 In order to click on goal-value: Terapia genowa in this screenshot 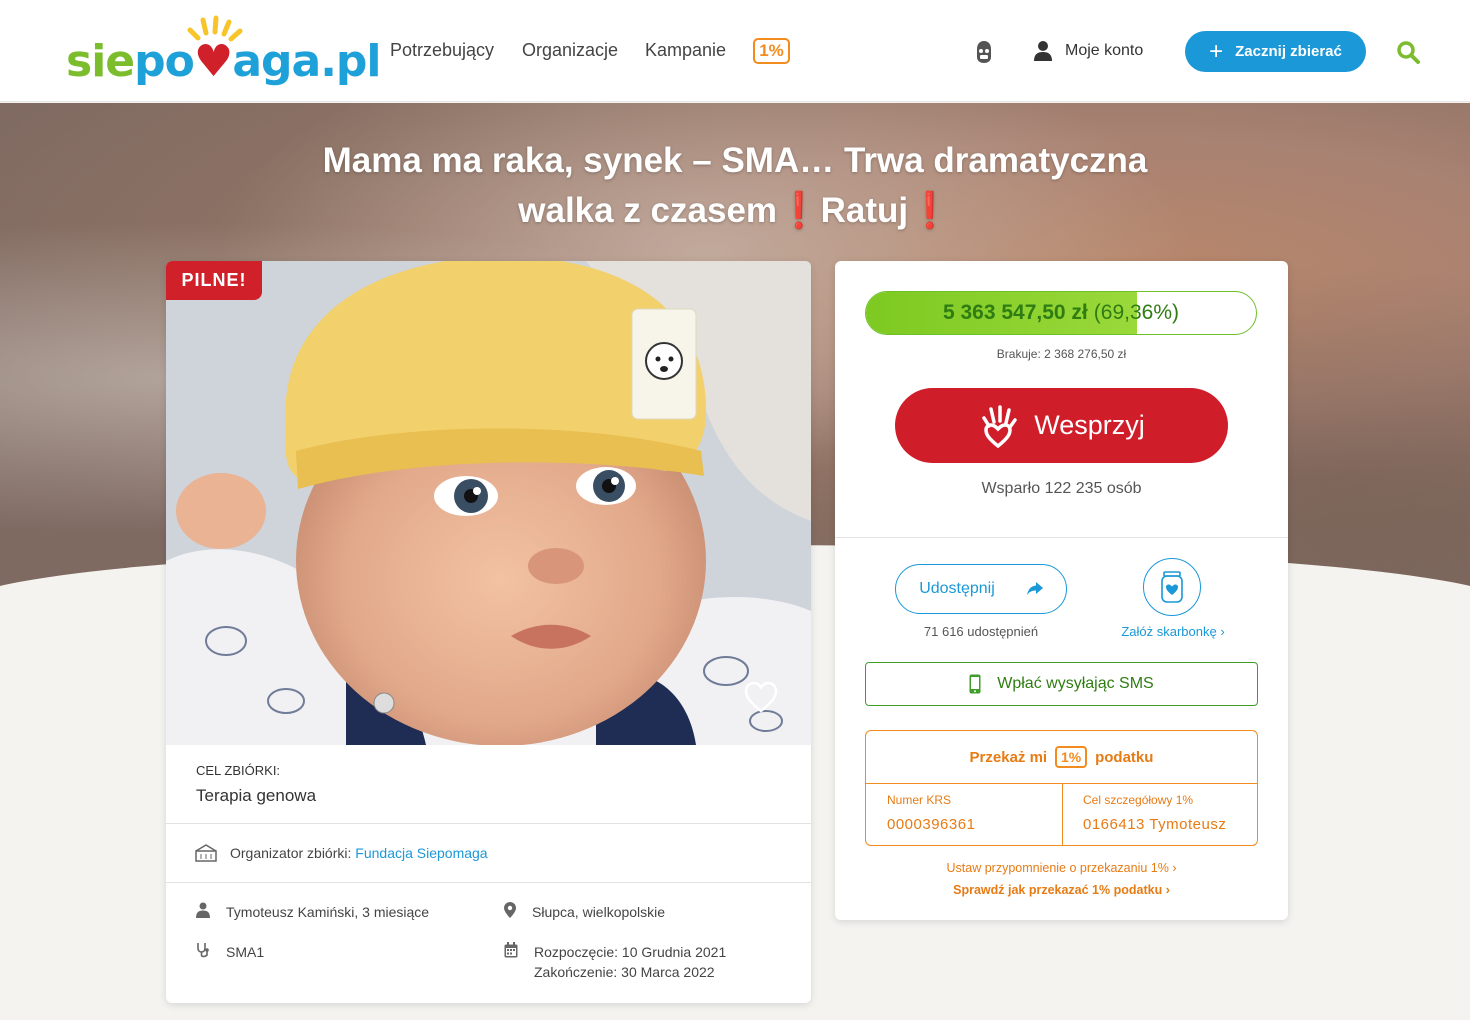, I will do `click(256, 795)`.